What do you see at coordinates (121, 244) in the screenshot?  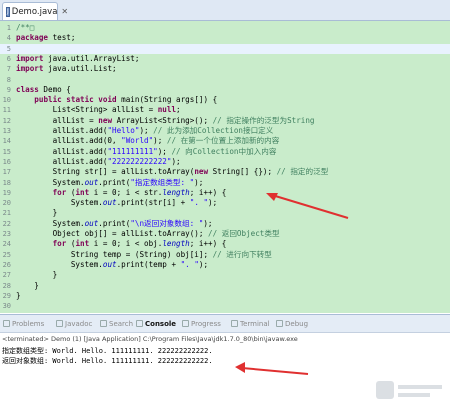 I see `code-text: for (int i = 0; i < obj.length; i++) {` at bounding box center [121, 244].